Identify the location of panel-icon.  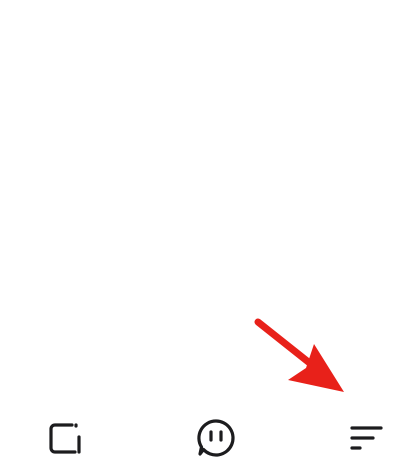
(65, 438).